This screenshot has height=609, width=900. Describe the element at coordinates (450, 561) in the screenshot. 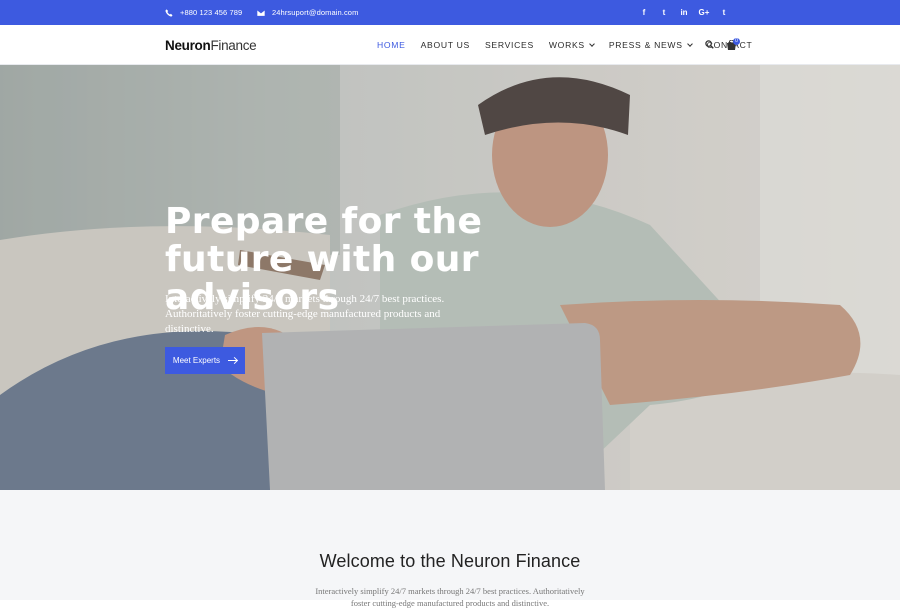

I see `welcome-title: Welcome to the Neuron Finance` at that location.